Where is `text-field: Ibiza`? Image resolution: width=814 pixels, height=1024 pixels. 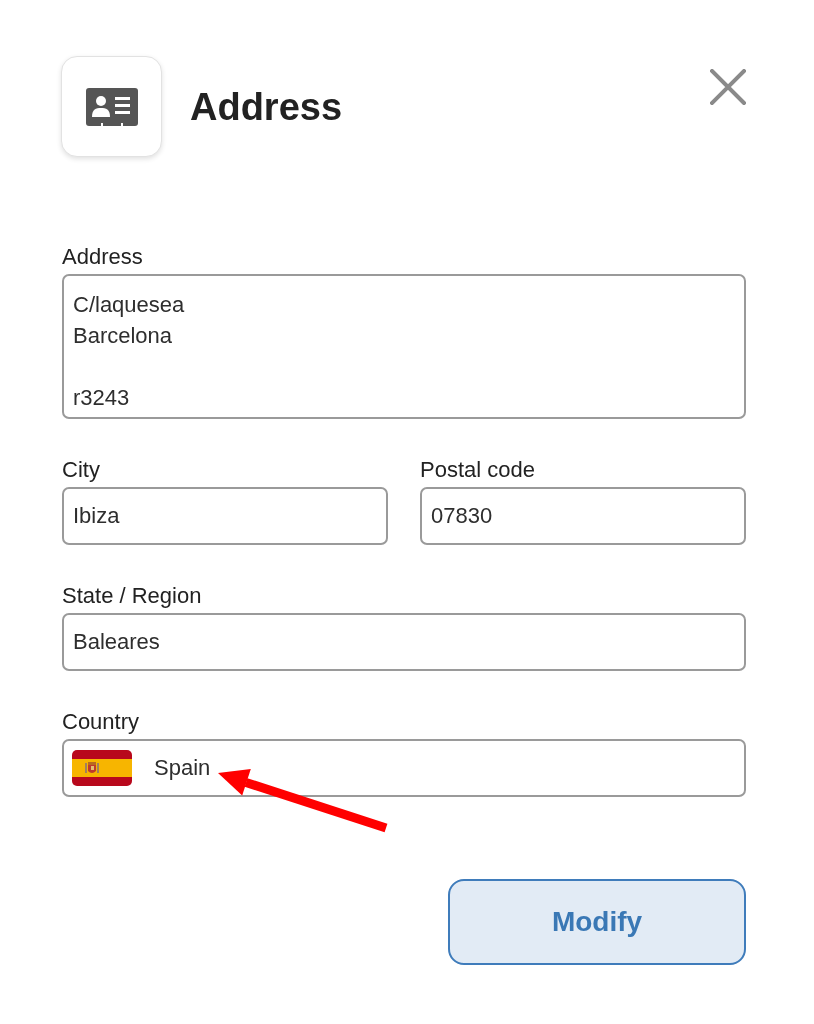 text-field: Ibiza is located at coordinates (225, 516).